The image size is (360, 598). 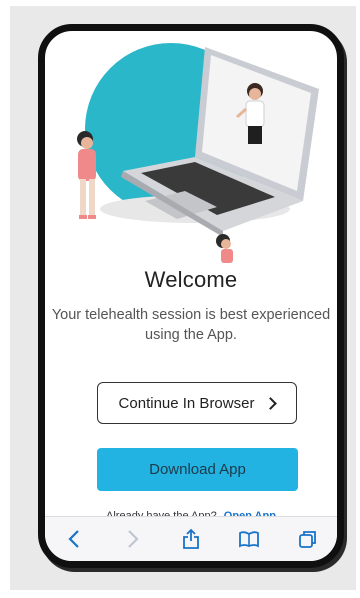 What do you see at coordinates (191, 279) in the screenshot?
I see `welcome-title: Welcome` at bounding box center [191, 279].